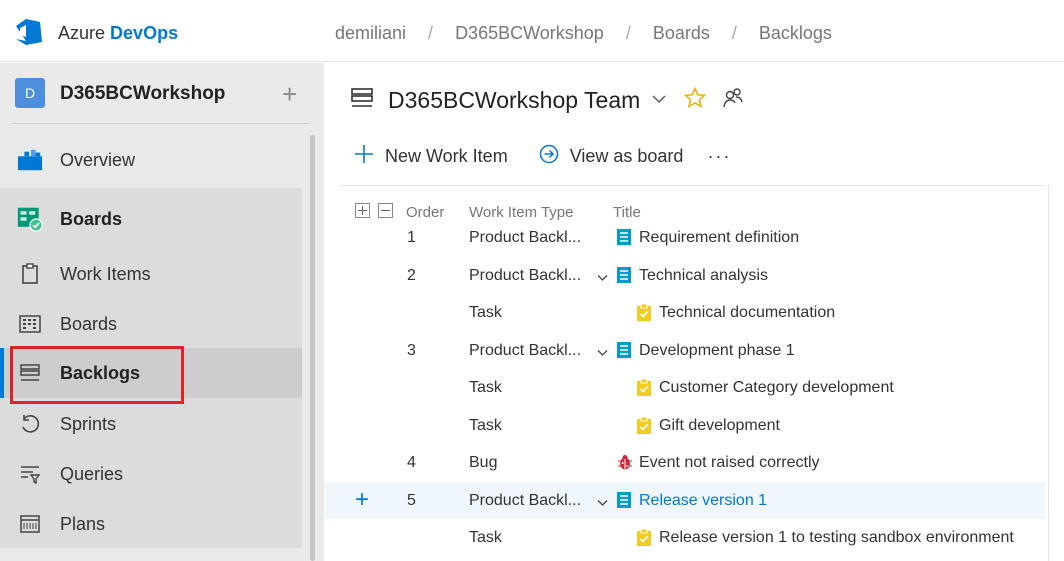 The image size is (1064, 561). What do you see at coordinates (776, 388) in the screenshot?
I see `work-item-title-link: Customer Category development` at bounding box center [776, 388].